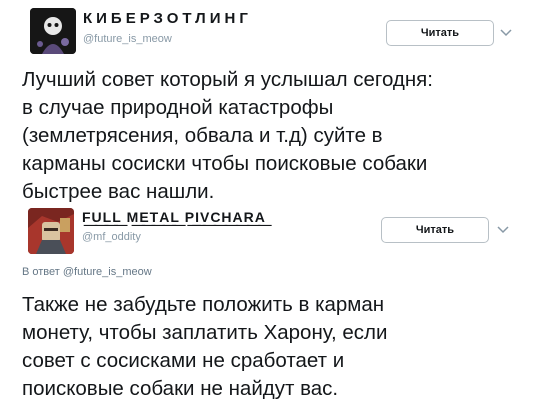 The image size is (540, 411). I want to click on user-handle: @mf_oddity, so click(111, 237).